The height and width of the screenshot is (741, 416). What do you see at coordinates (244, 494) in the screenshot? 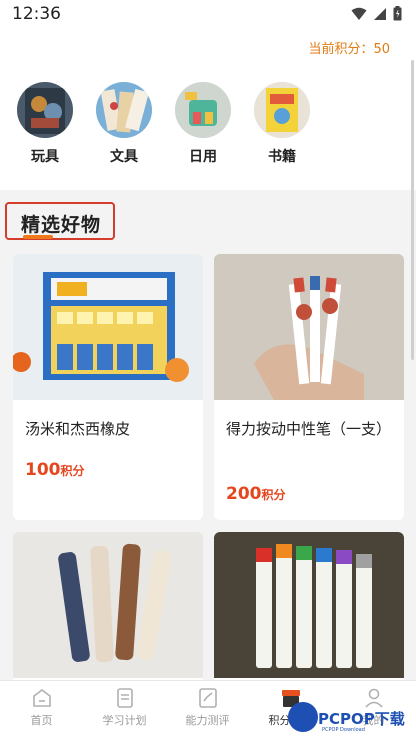
I see `price-value: 200` at bounding box center [244, 494].